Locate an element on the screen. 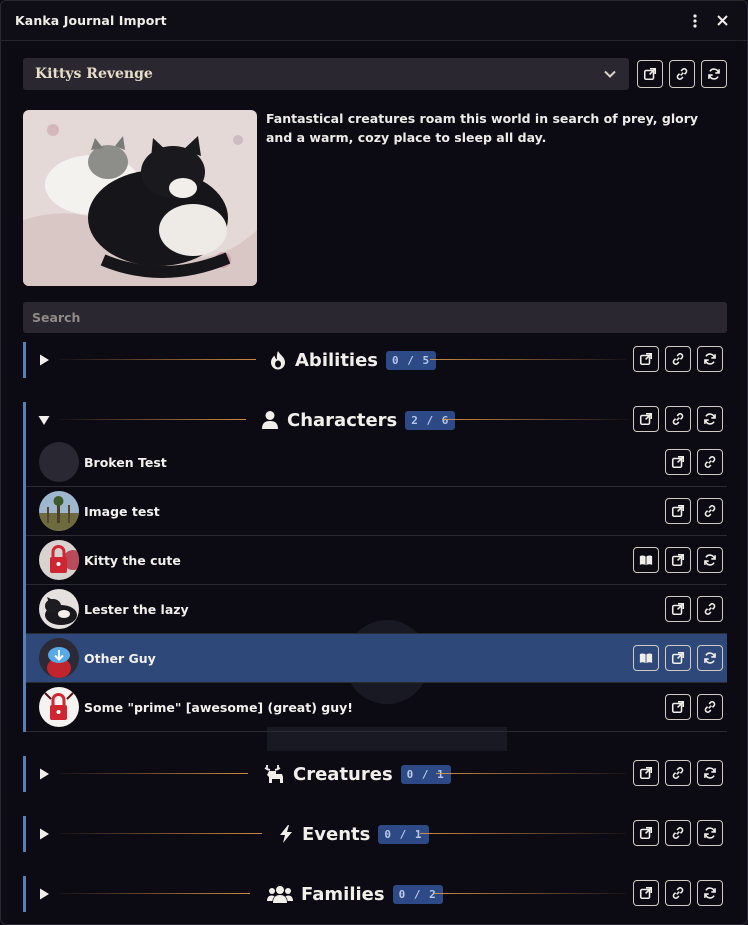  campaign-actions is located at coordinates (682, 74).